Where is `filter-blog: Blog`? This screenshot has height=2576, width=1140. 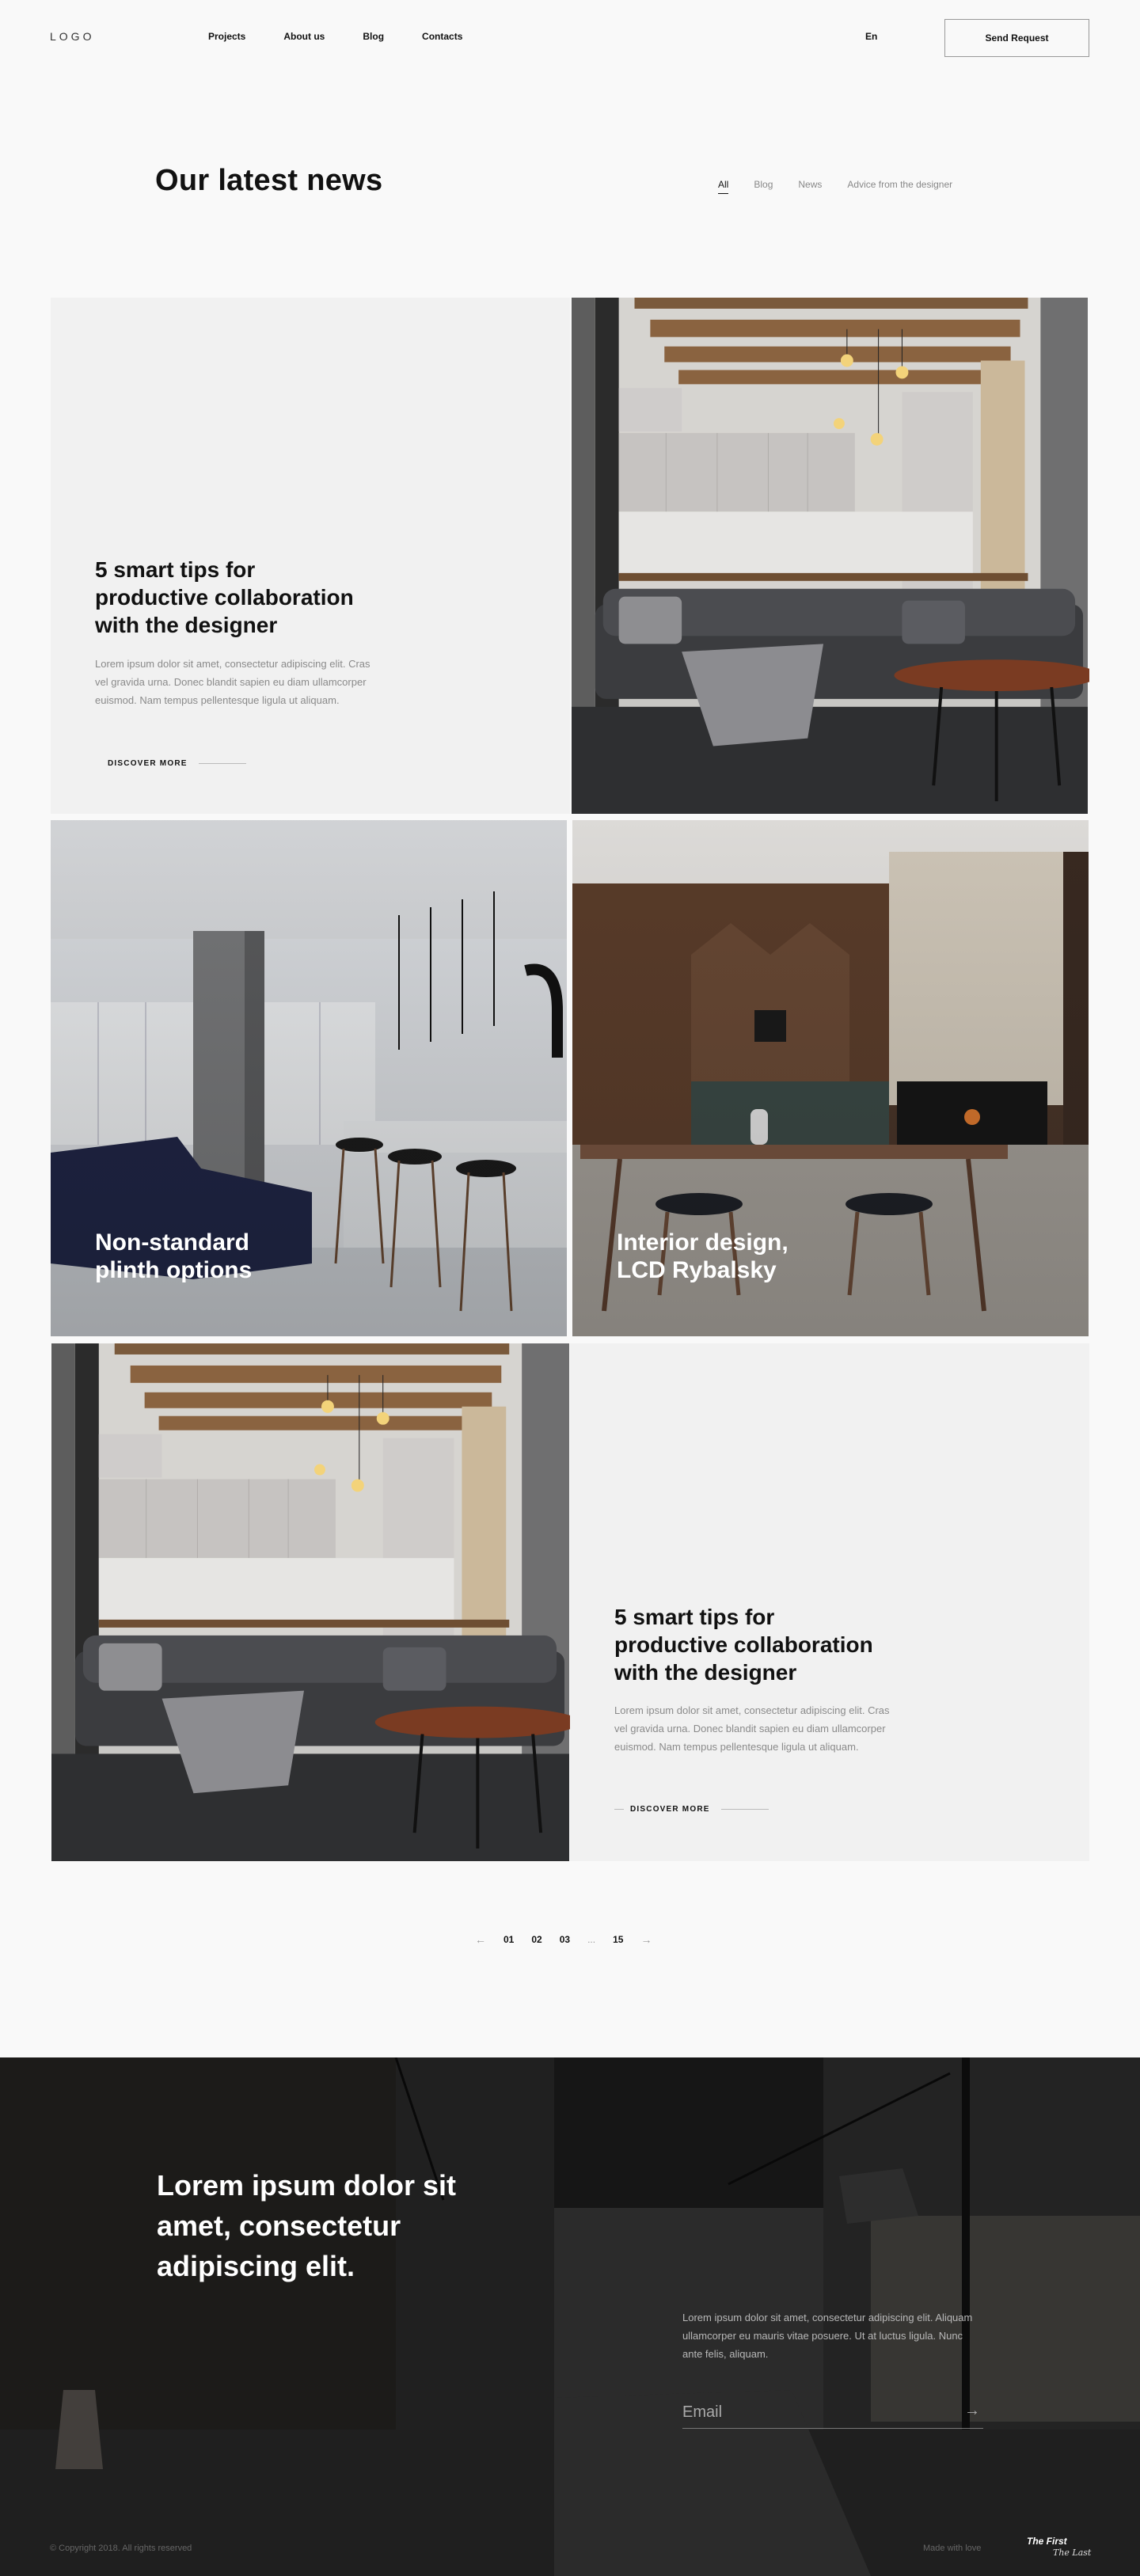
filter-blog: Blog is located at coordinates (763, 187).